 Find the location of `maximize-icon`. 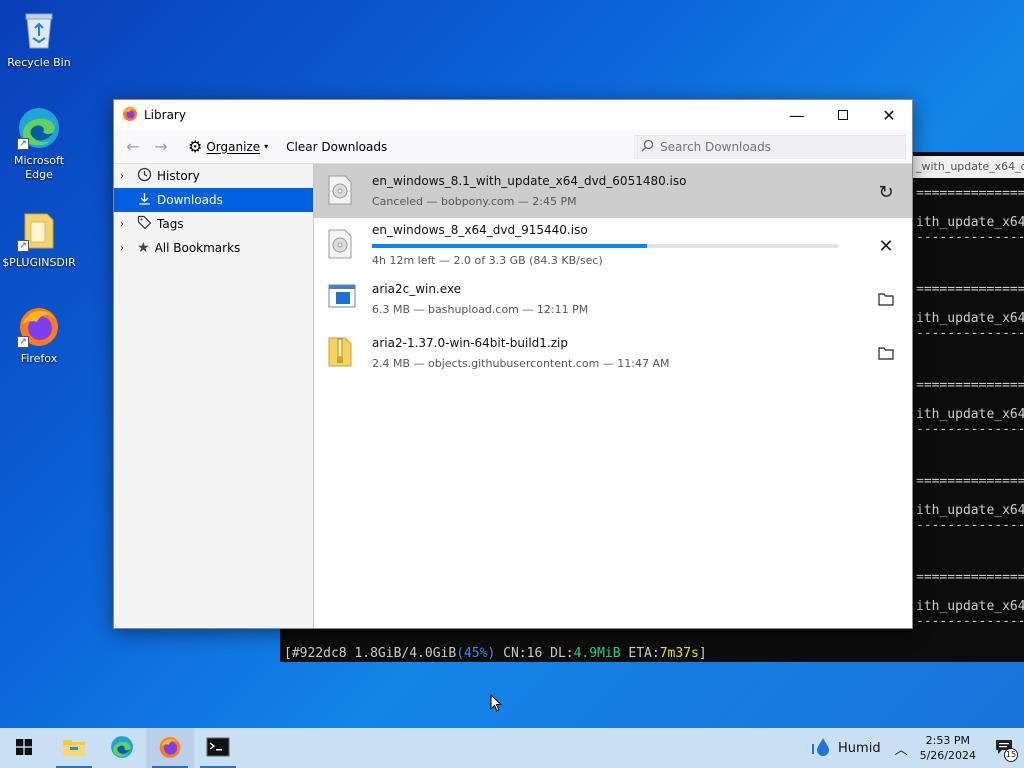

maximize-icon is located at coordinates (843, 115).